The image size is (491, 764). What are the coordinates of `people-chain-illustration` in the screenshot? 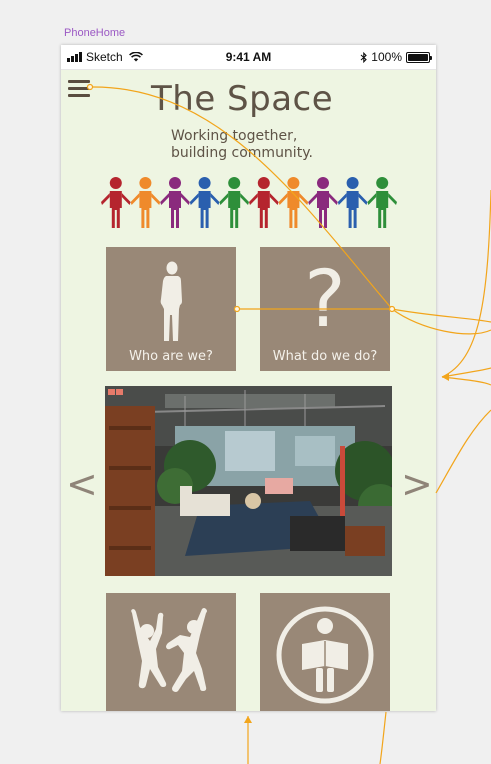 It's located at (249, 202).